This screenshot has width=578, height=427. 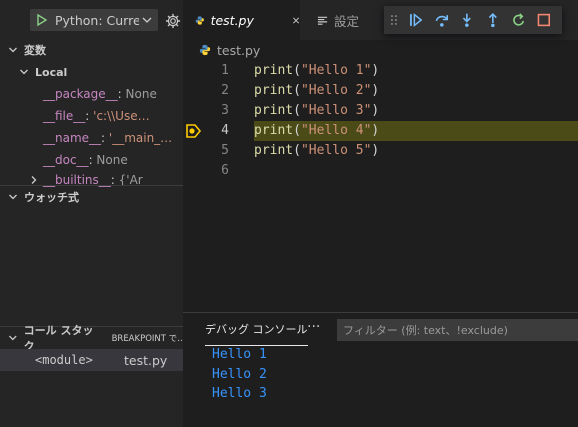 What do you see at coordinates (91, 50) in the screenshot?
I see `variables-section-header: 変数` at bounding box center [91, 50].